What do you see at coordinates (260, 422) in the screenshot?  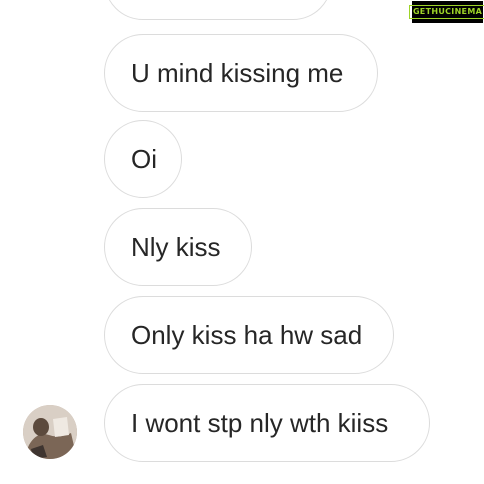 I see `message-text: I wont stp nly wth kiiss` at bounding box center [260, 422].